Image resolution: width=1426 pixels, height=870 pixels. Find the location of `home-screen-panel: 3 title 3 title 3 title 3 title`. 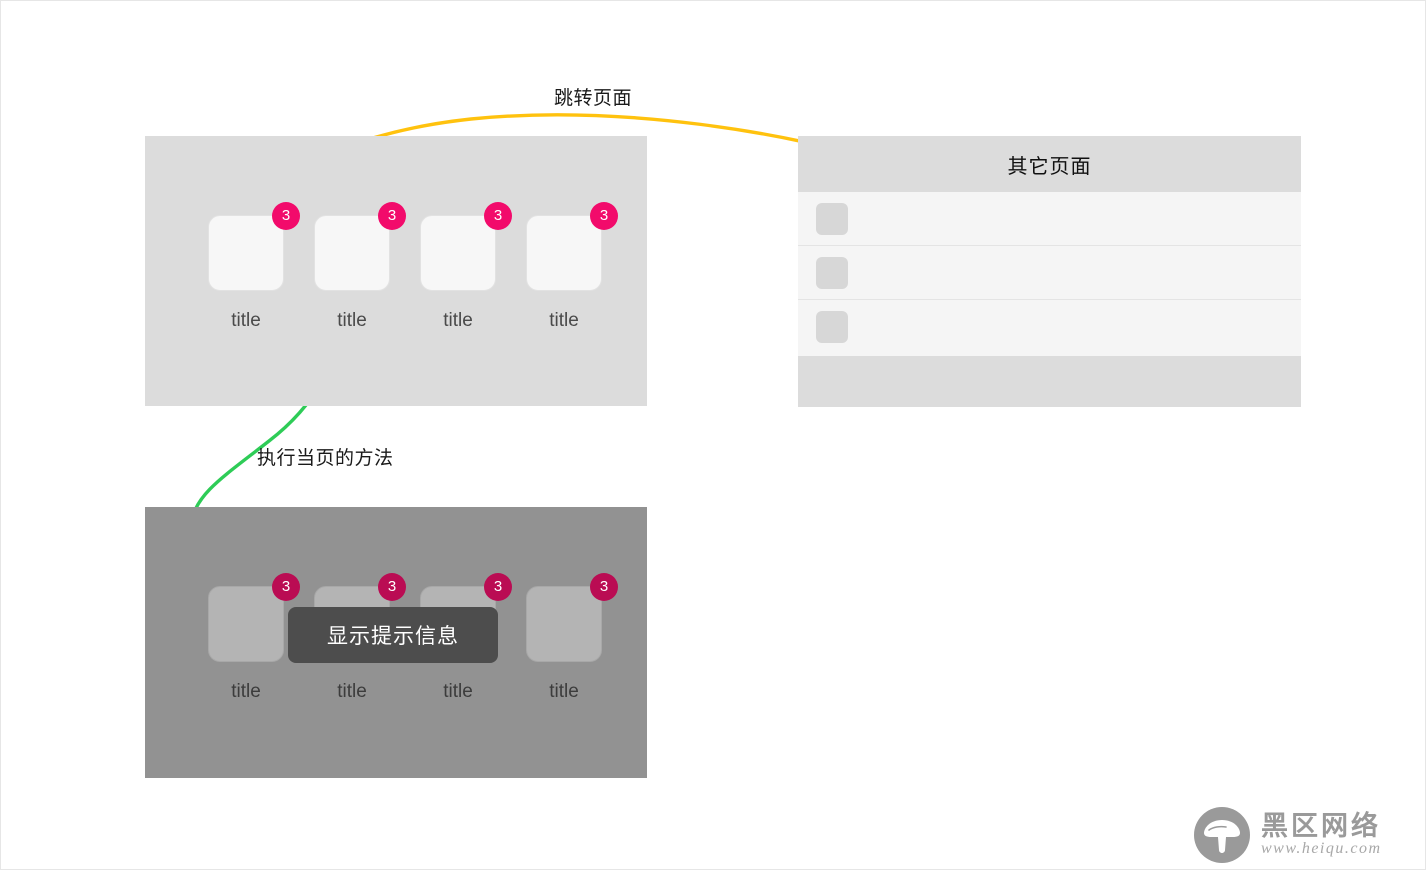

home-screen-panel: 3 title 3 title 3 title 3 title is located at coordinates (396, 271).